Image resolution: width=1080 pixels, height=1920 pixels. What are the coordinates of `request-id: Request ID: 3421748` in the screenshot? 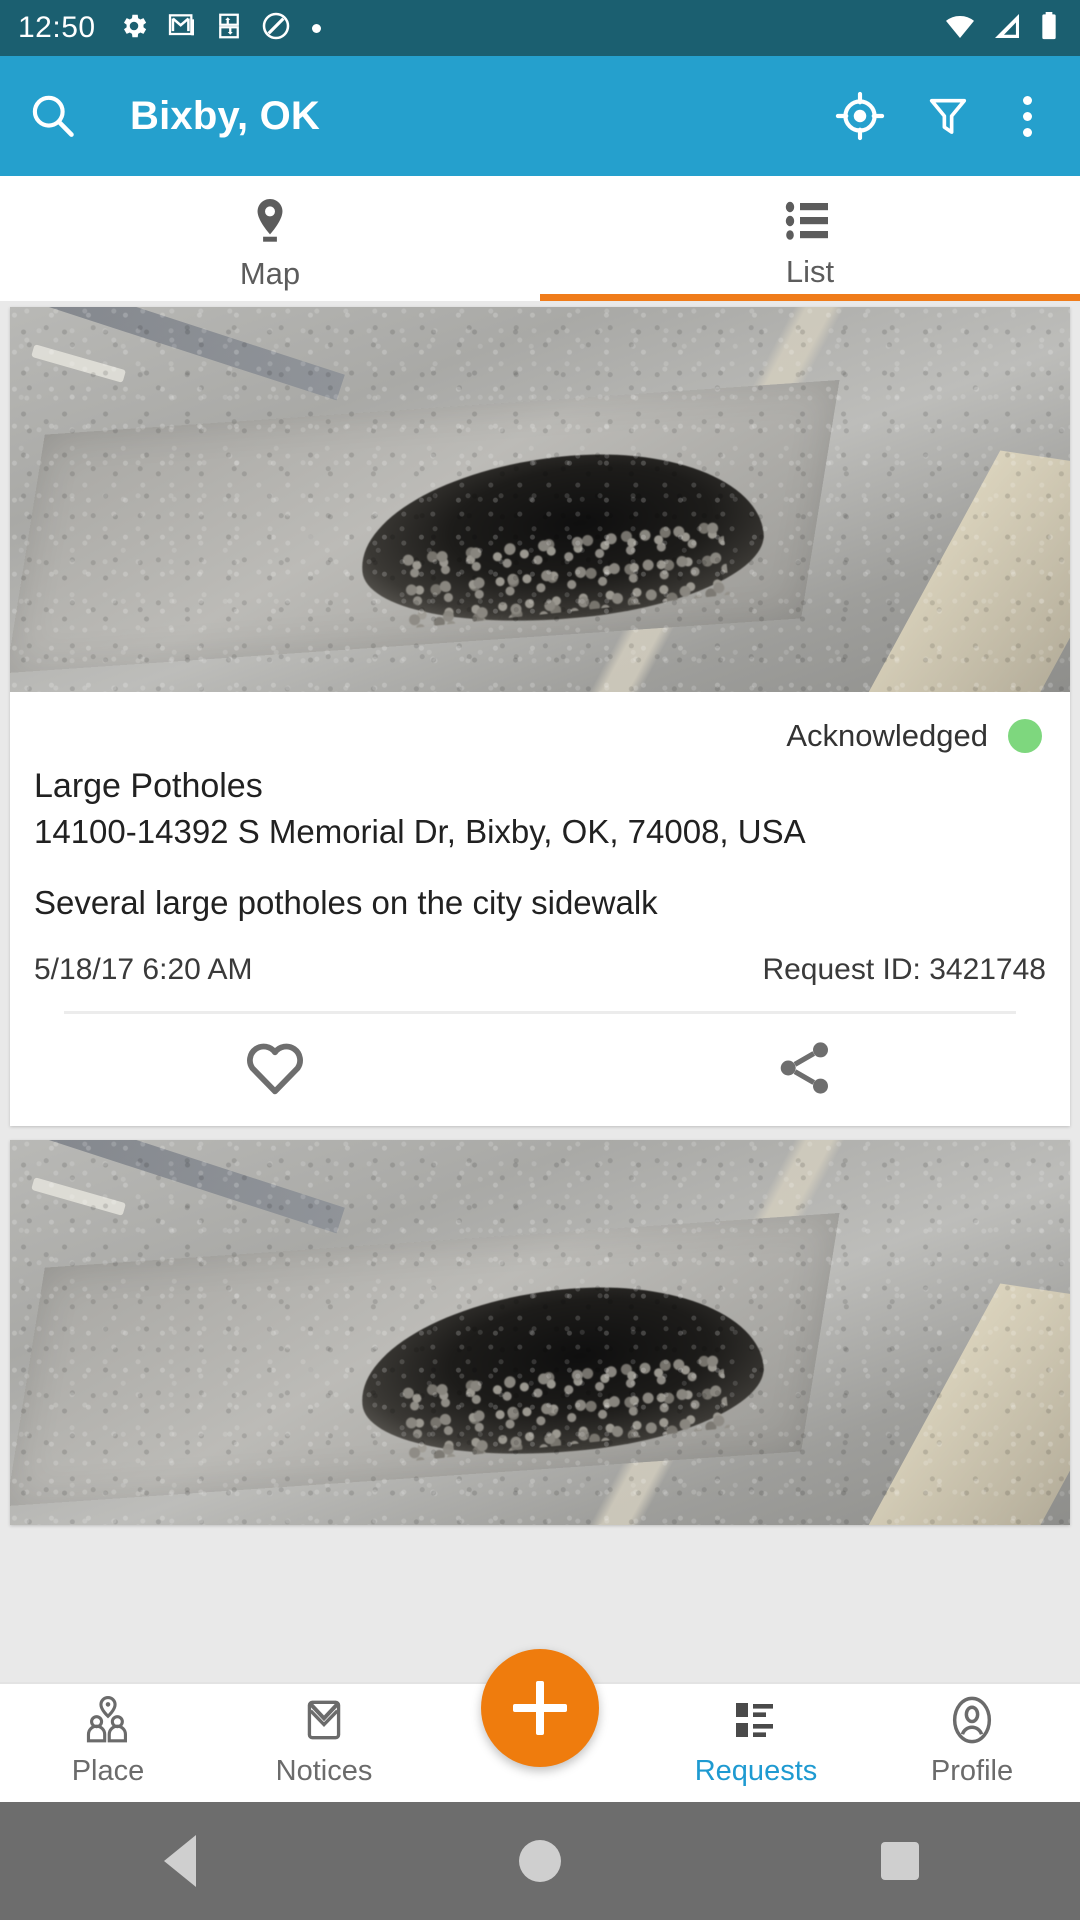 It's located at (904, 970).